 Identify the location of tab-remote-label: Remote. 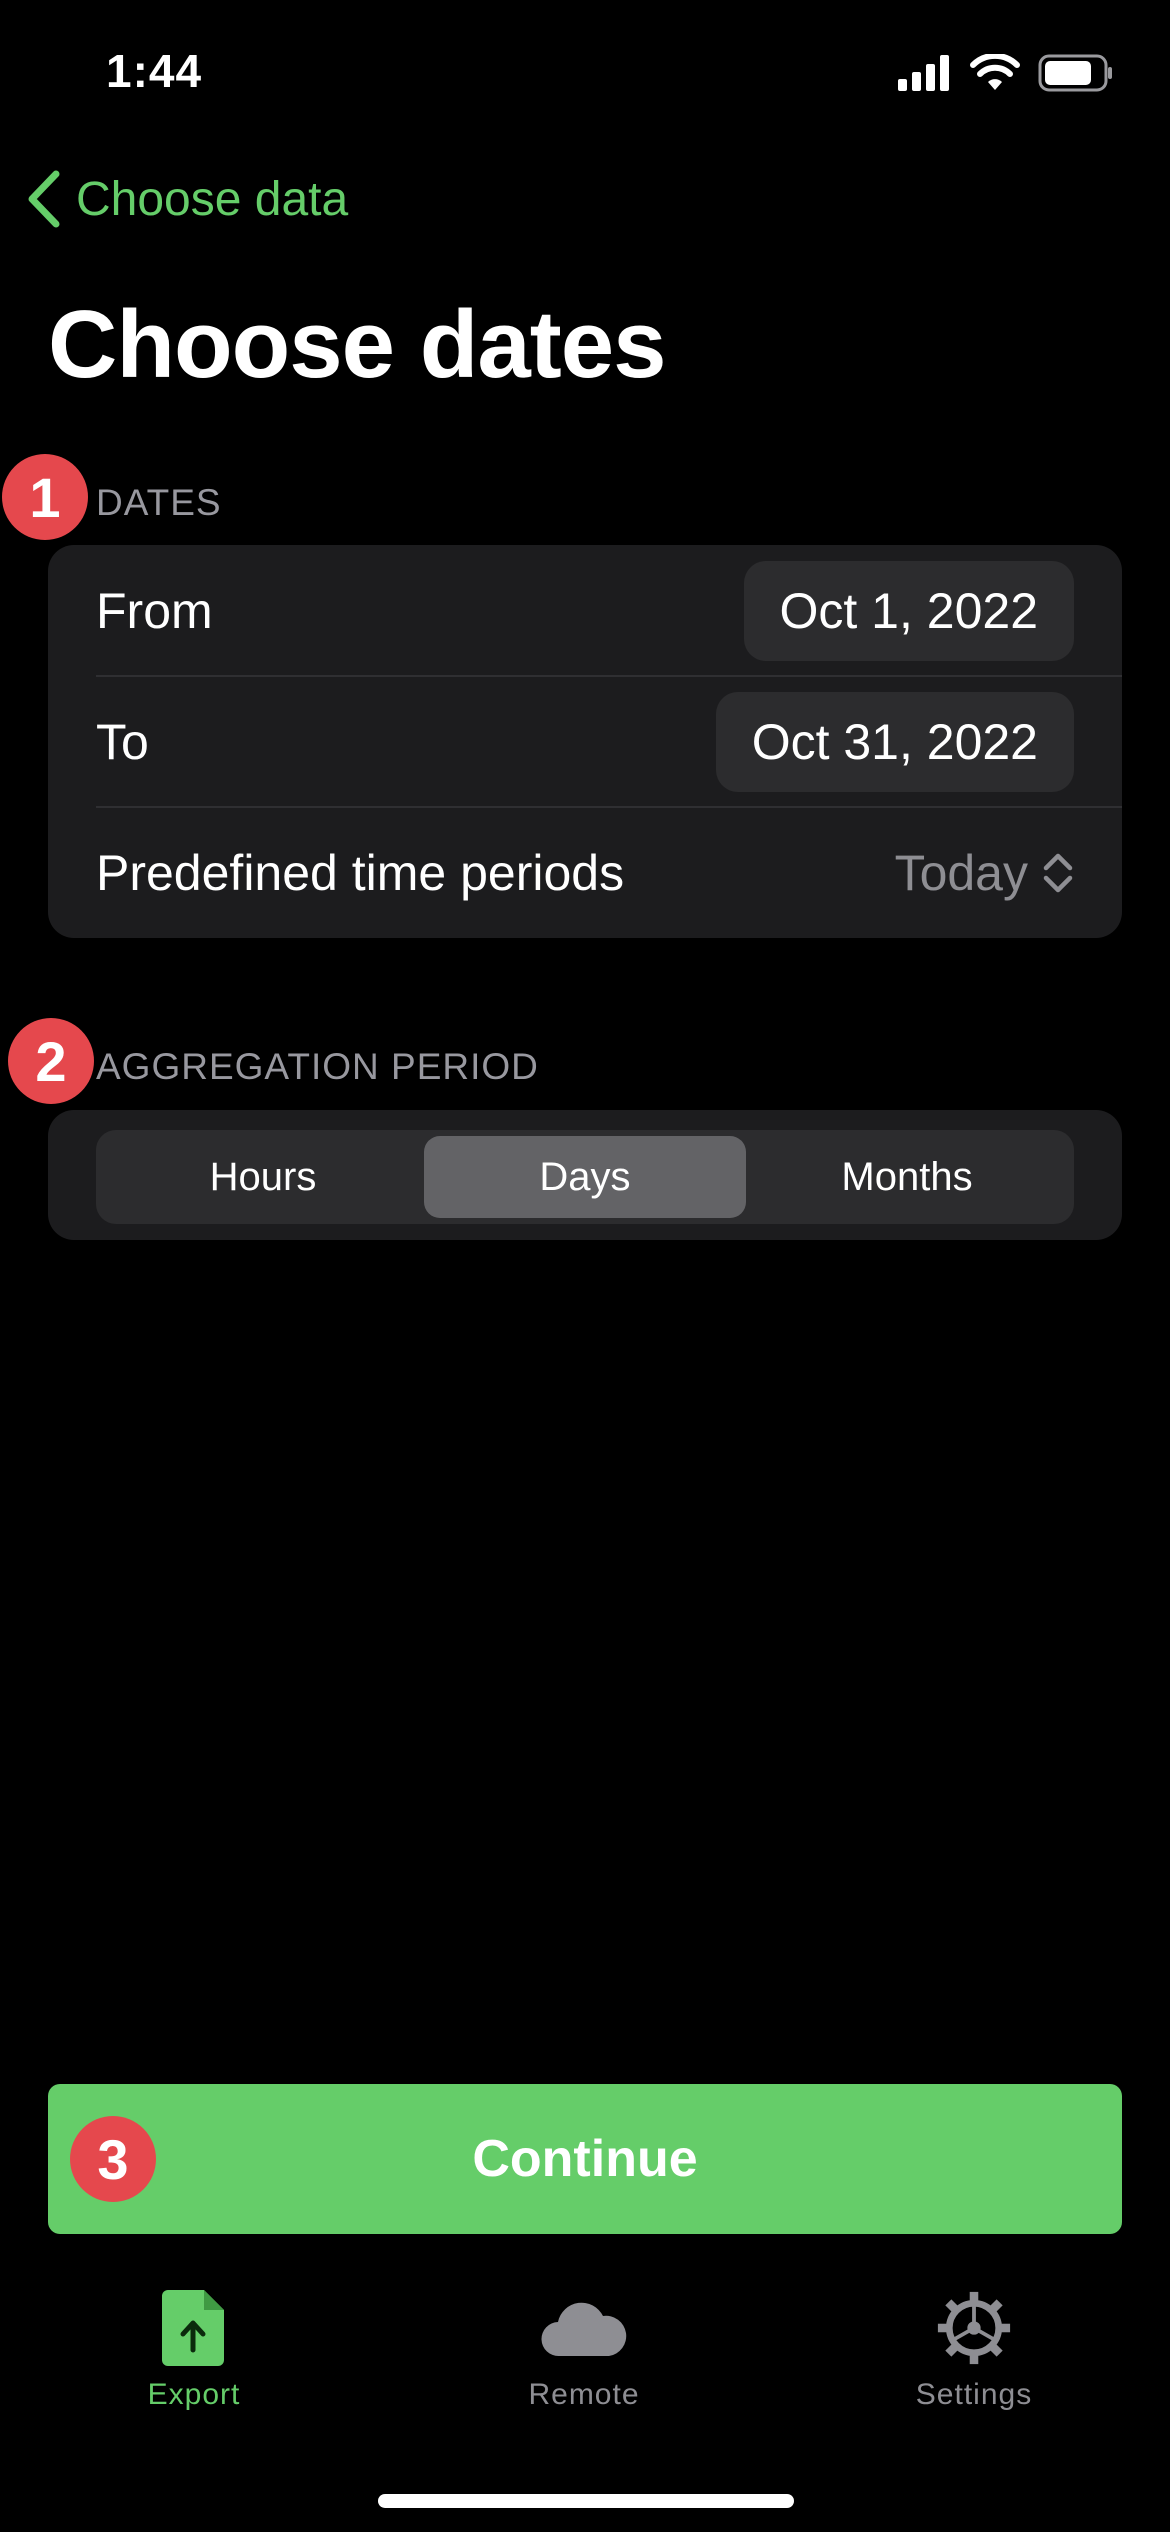
(584, 2394).